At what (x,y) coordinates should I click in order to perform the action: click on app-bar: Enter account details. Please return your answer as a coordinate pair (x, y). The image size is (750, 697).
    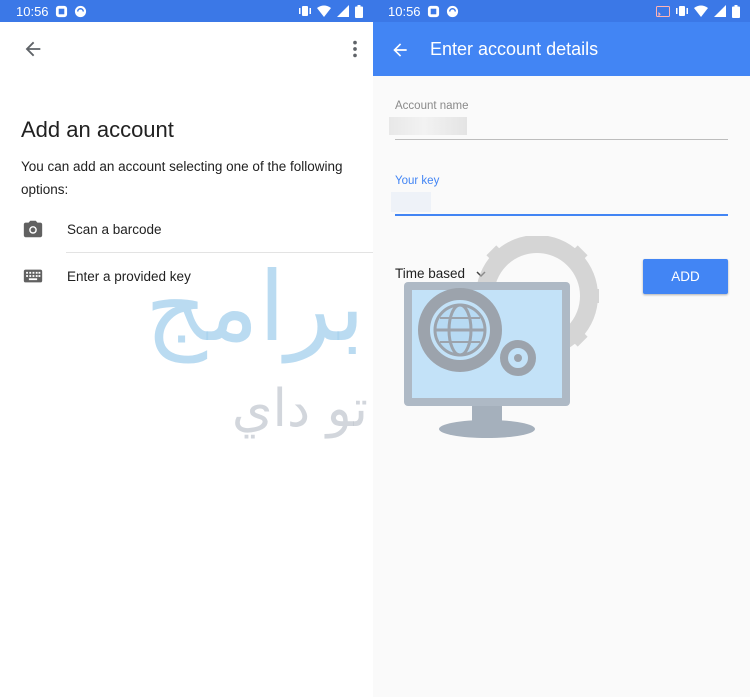
    Looking at the image, I should click on (561, 49).